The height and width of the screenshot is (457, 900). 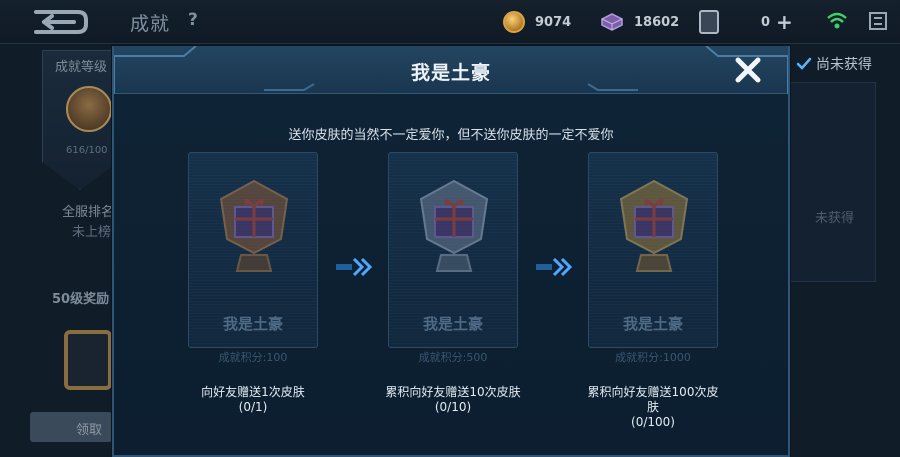 I want to click on unobtained-filter: 尚未获得, so click(x=834, y=64).